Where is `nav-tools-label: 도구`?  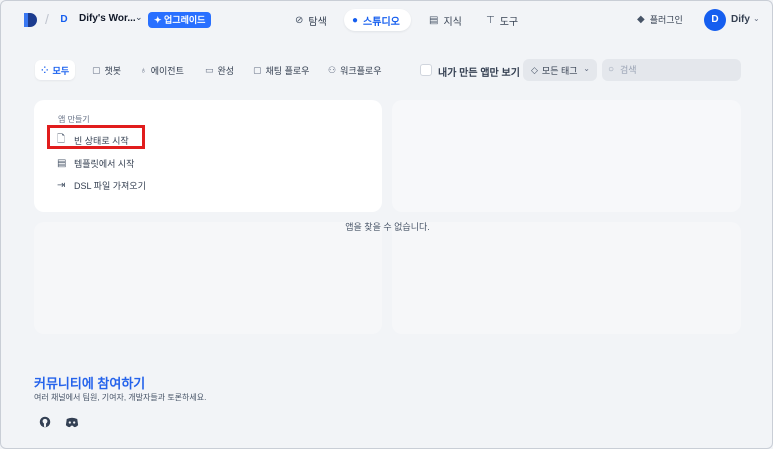
nav-tools-label: 도구 is located at coordinates (509, 22).